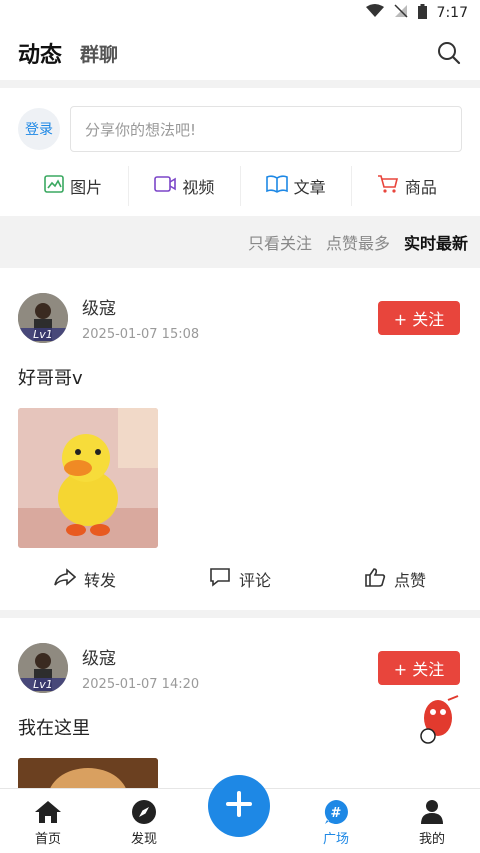  I want to click on composer-actions: 图片 视频 文章 商品, so click(240, 186).